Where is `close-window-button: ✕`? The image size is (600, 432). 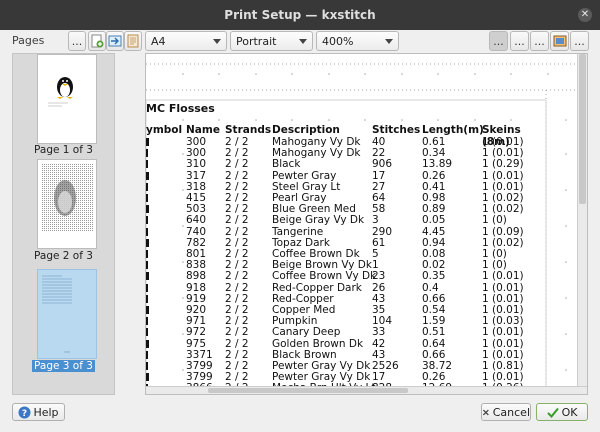
close-window-button: ✕ is located at coordinates (585, 15).